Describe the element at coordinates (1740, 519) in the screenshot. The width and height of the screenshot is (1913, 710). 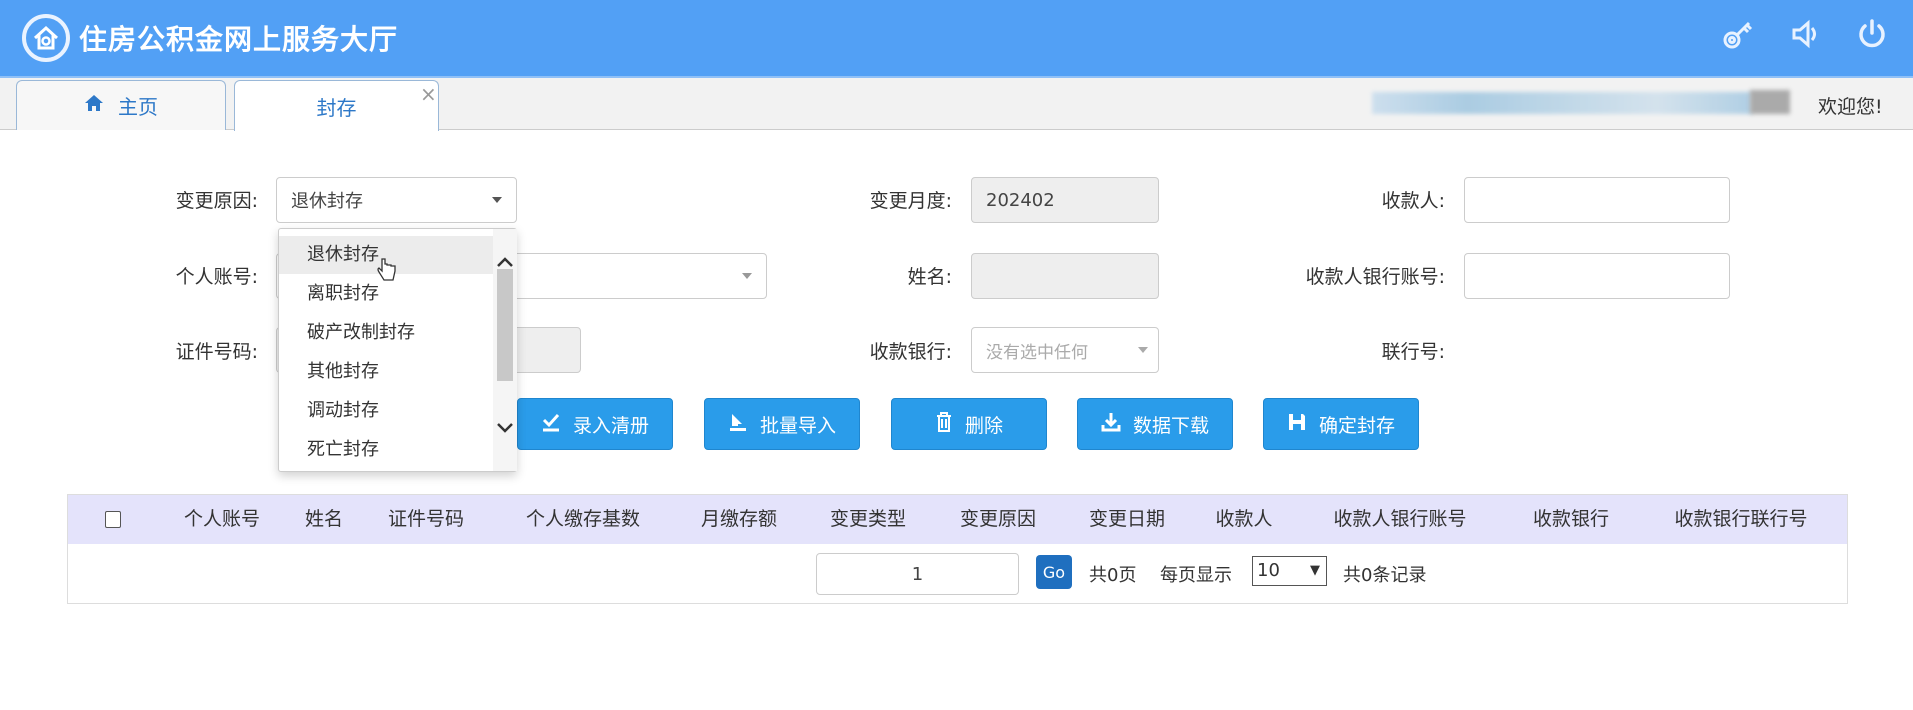
I see `column-header: 收款银行联行号` at that location.